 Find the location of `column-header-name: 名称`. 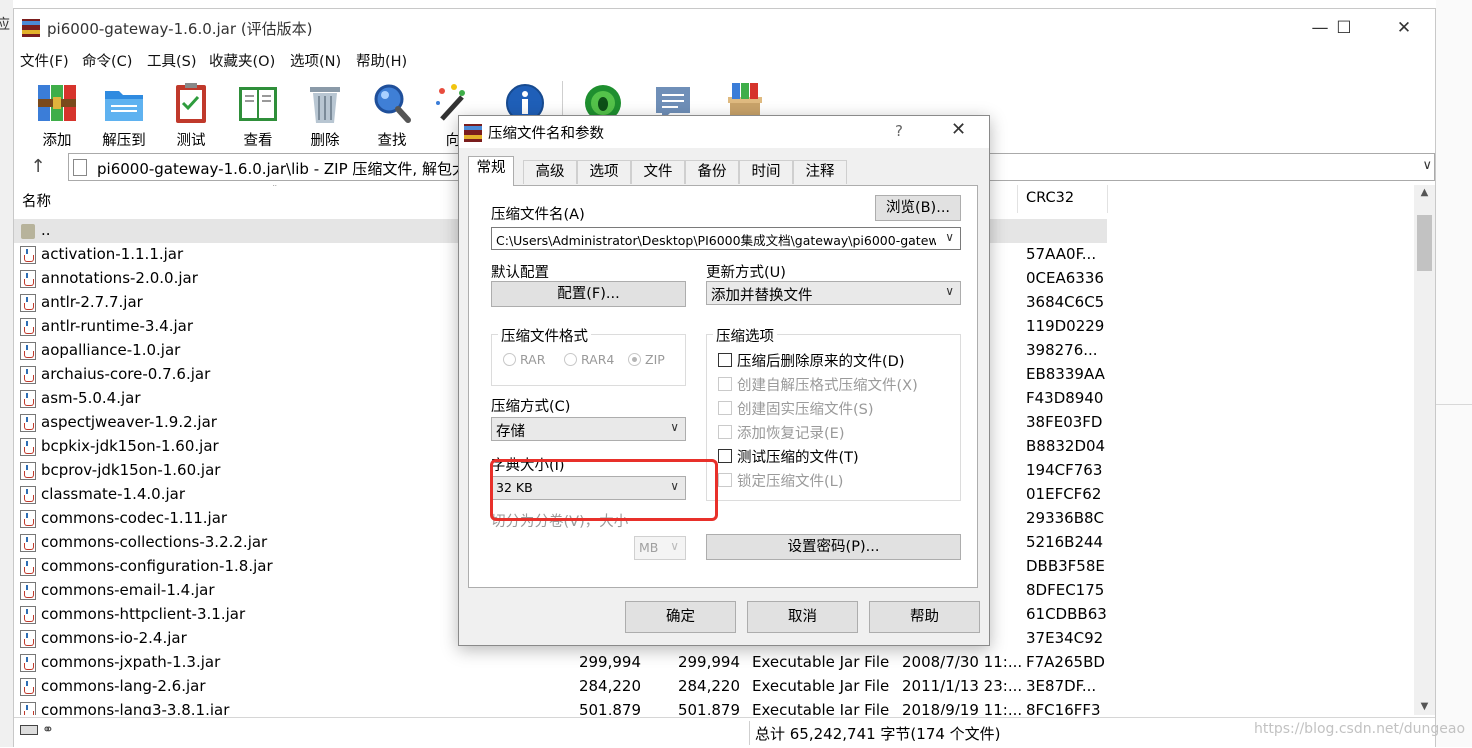

column-header-name: 名称 is located at coordinates (36, 200).